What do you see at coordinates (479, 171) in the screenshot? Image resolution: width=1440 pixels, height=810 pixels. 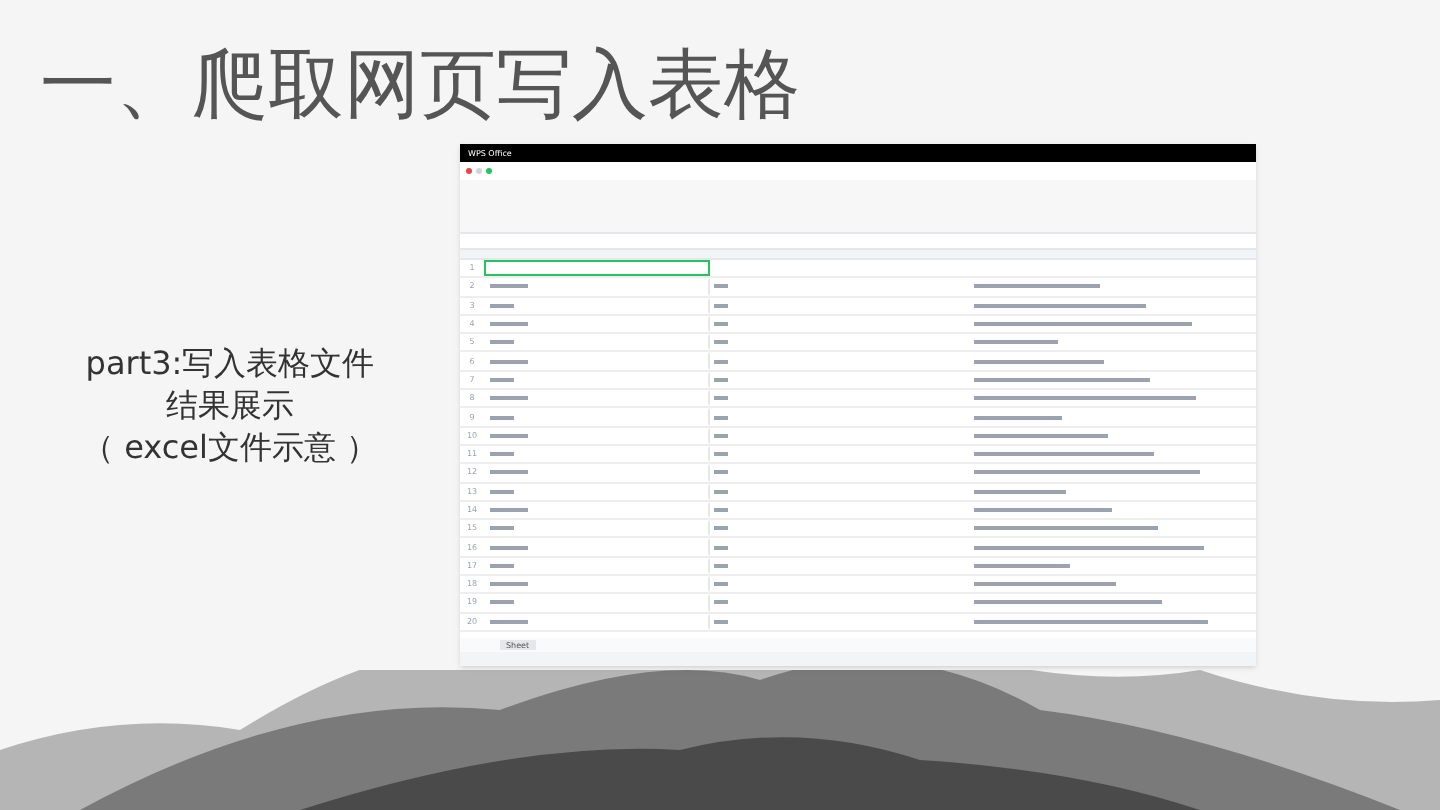 I see `minimize-icon` at bounding box center [479, 171].